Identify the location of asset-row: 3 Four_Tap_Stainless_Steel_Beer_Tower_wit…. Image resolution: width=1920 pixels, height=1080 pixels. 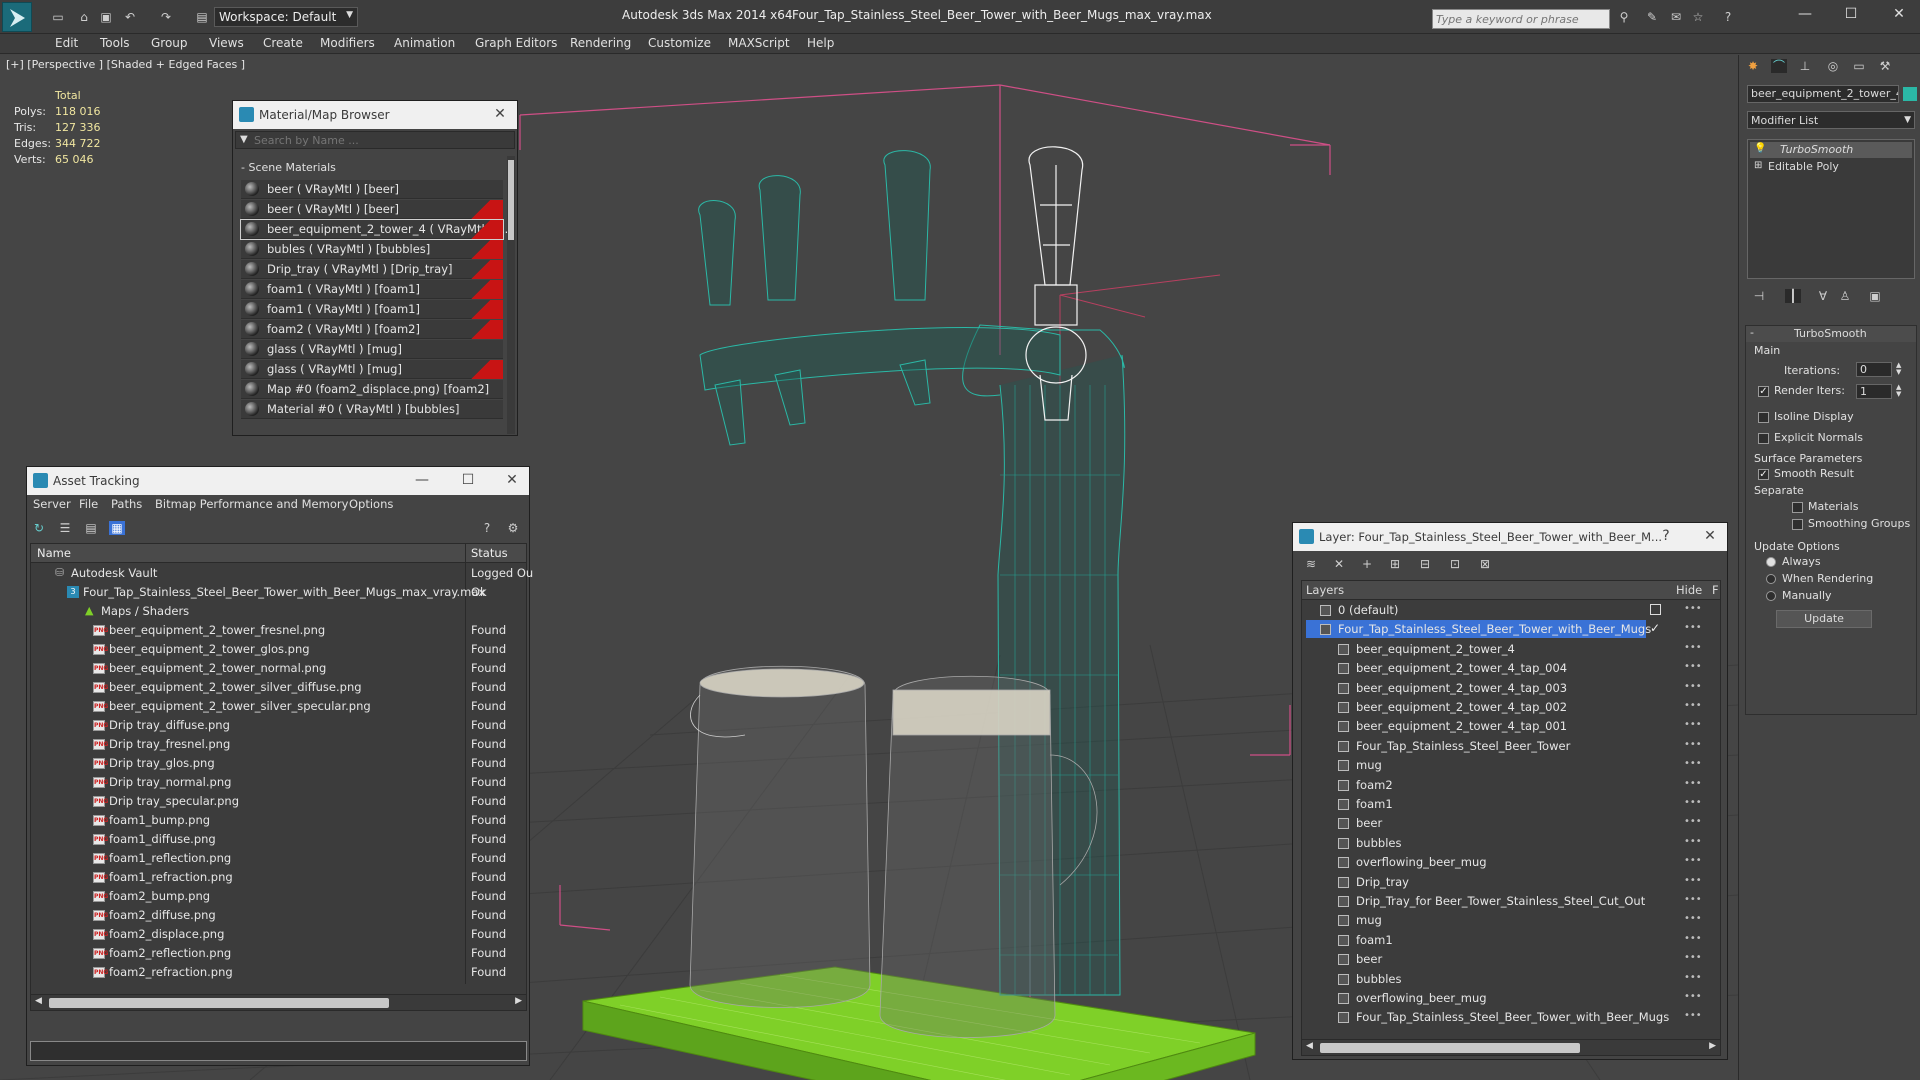
(285, 592).